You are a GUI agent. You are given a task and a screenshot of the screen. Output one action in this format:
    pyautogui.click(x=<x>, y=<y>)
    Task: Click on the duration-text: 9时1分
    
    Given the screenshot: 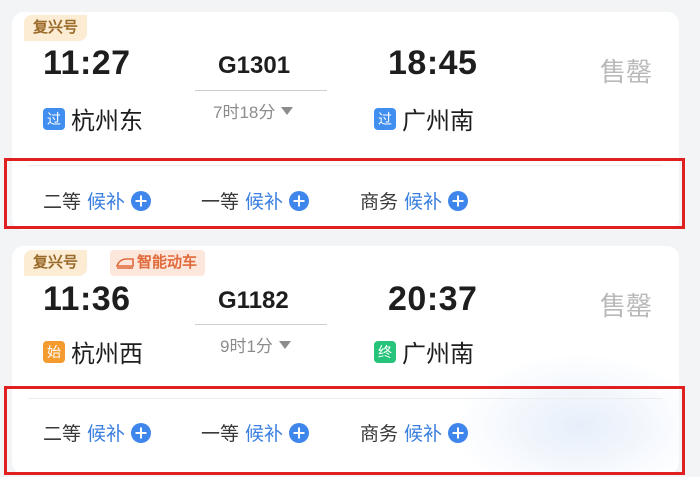 What is the action you would take?
    pyautogui.click(x=246, y=346)
    